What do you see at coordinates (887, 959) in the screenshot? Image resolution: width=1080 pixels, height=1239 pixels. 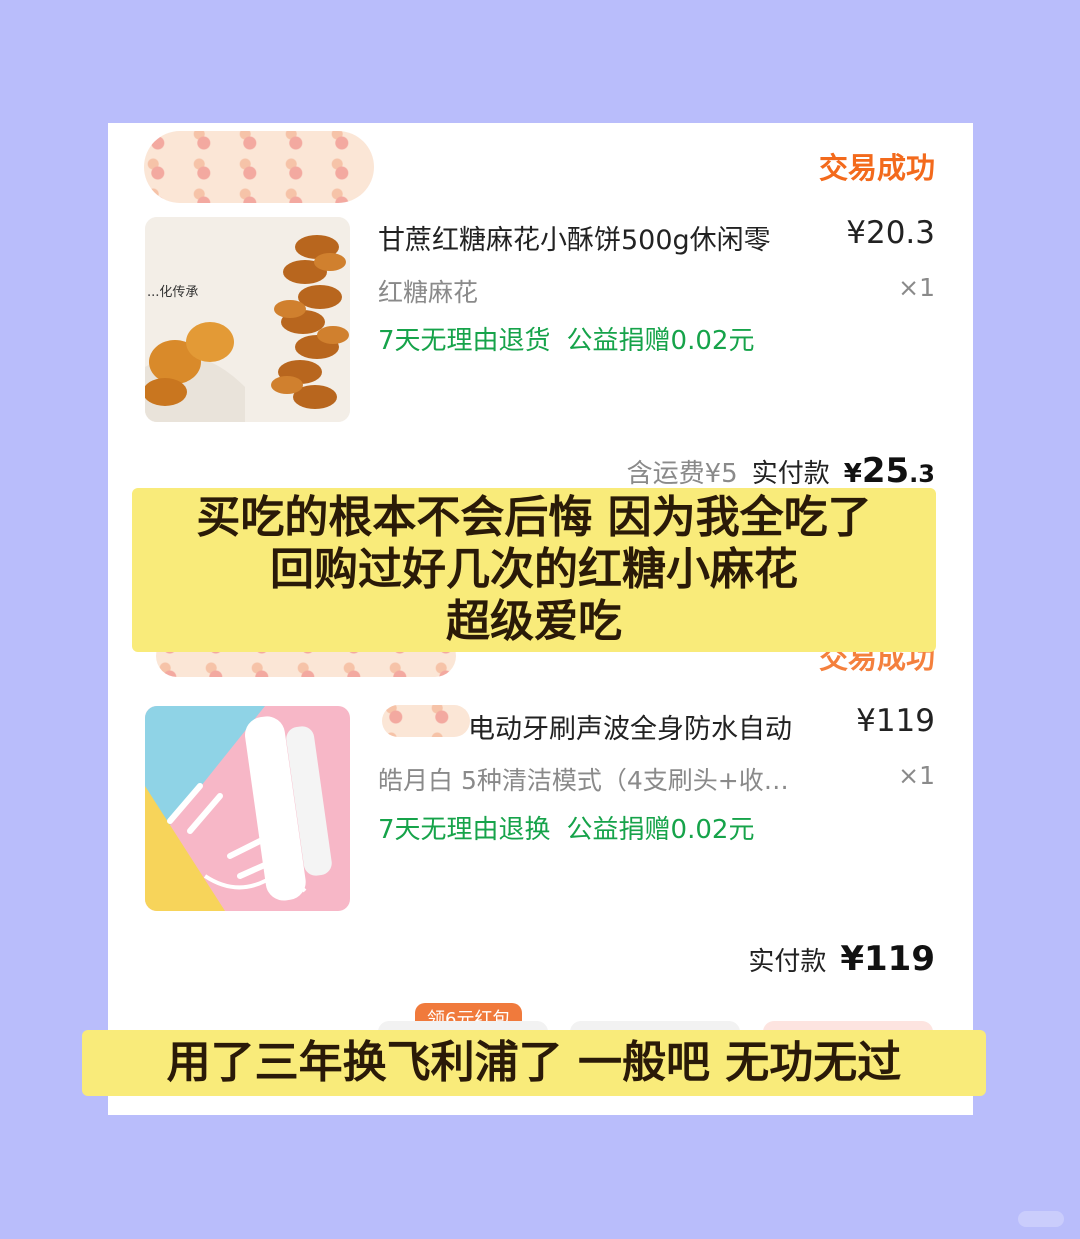 I see `paid-amount: ¥119` at bounding box center [887, 959].